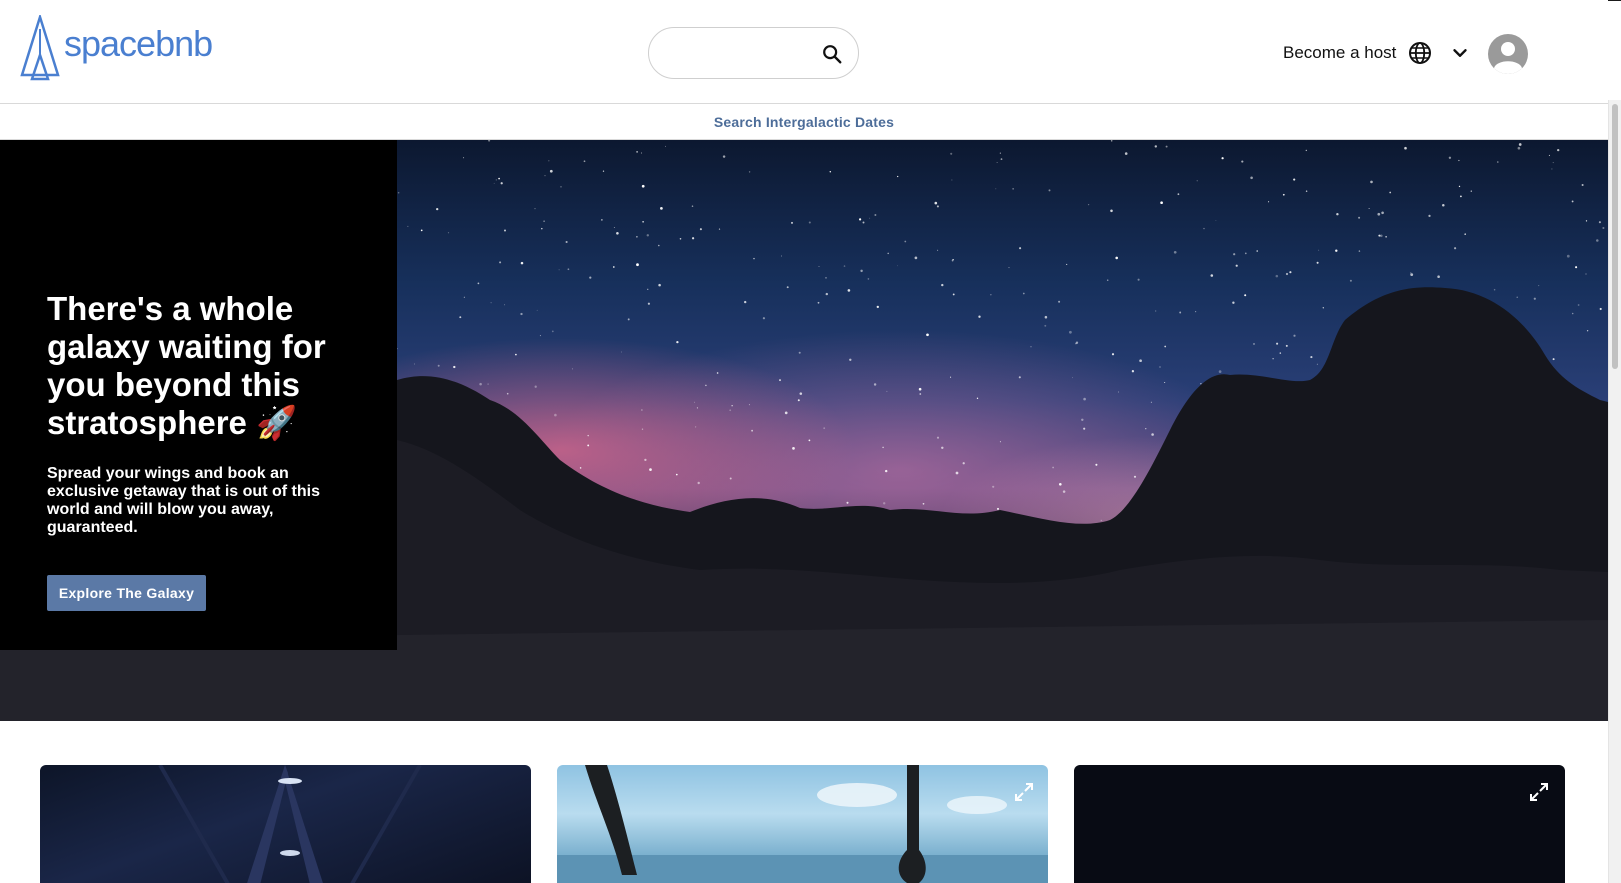 This screenshot has height=883, width=1621. I want to click on user-avatar-icon, so click(1508, 58).